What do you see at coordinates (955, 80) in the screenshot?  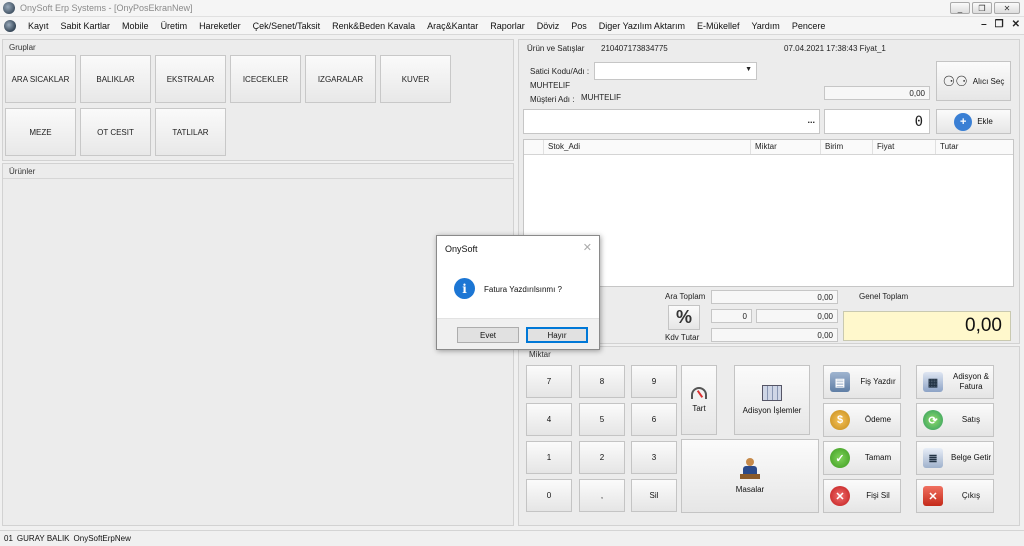 I see `binoculars-icon: ⚆⚆` at bounding box center [955, 80].